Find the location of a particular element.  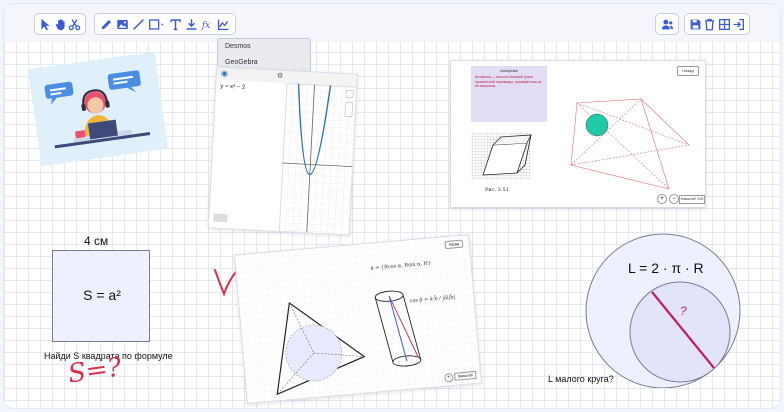

chart-icon is located at coordinates (224, 24).